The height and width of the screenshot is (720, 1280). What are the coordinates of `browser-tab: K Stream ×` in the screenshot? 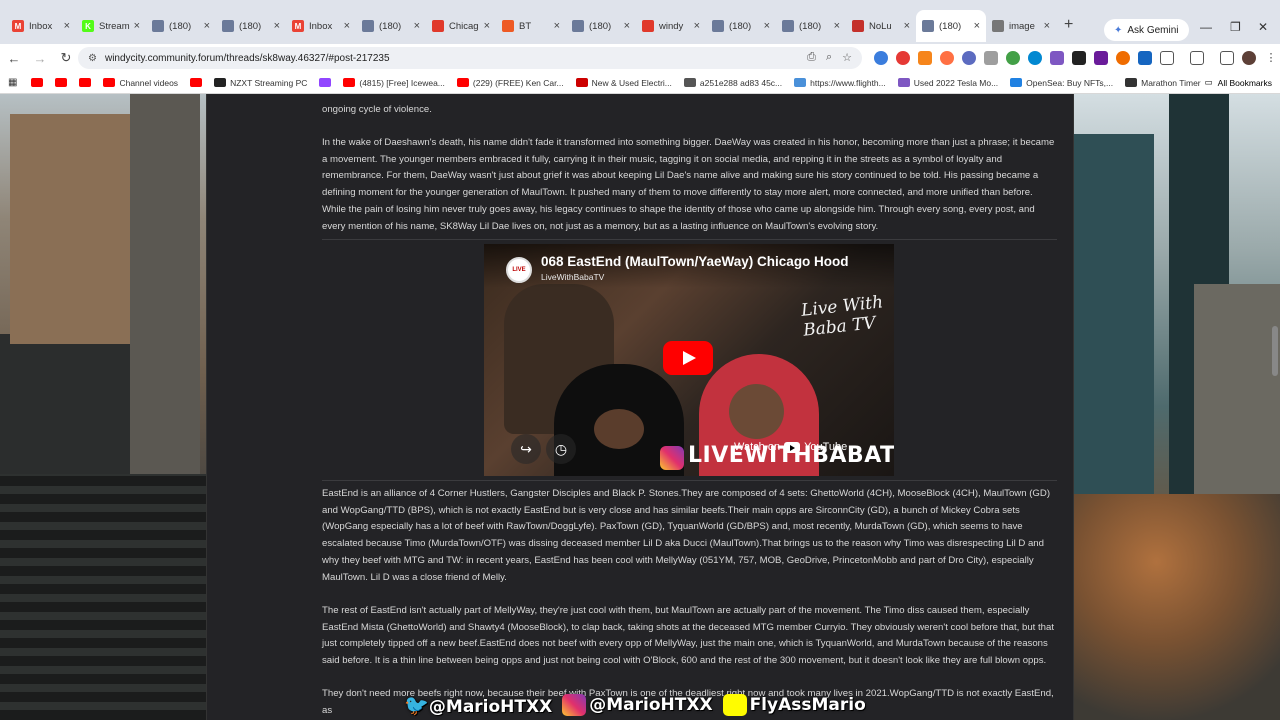 It's located at (111, 26).